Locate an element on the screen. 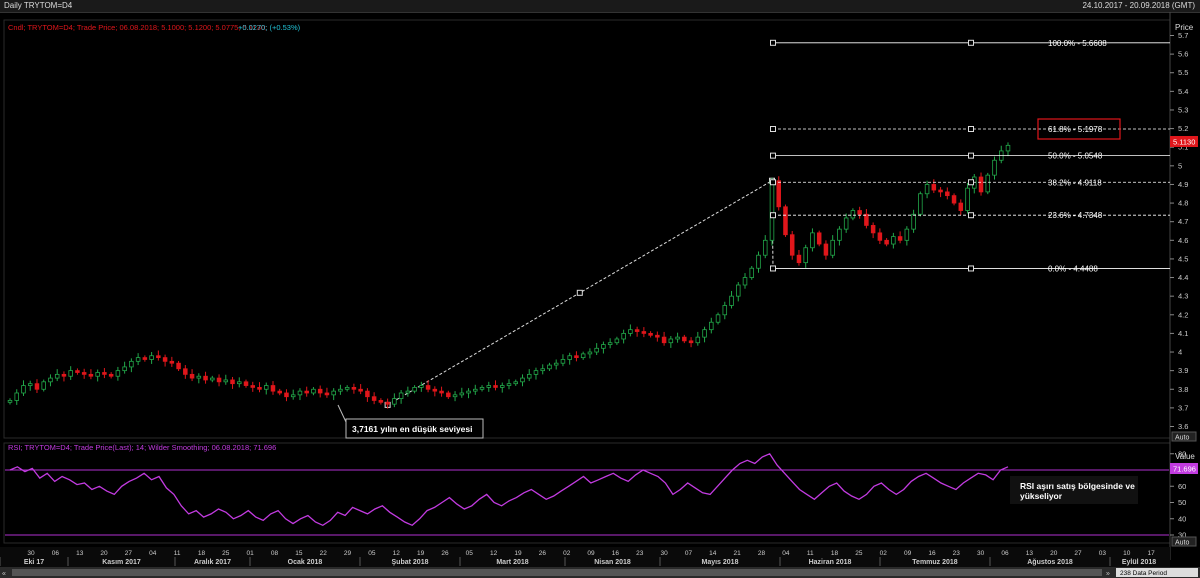 The width and height of the screenshot is (1200, 578). price-auto-label: Auto is located at coordinates (1182, 438).